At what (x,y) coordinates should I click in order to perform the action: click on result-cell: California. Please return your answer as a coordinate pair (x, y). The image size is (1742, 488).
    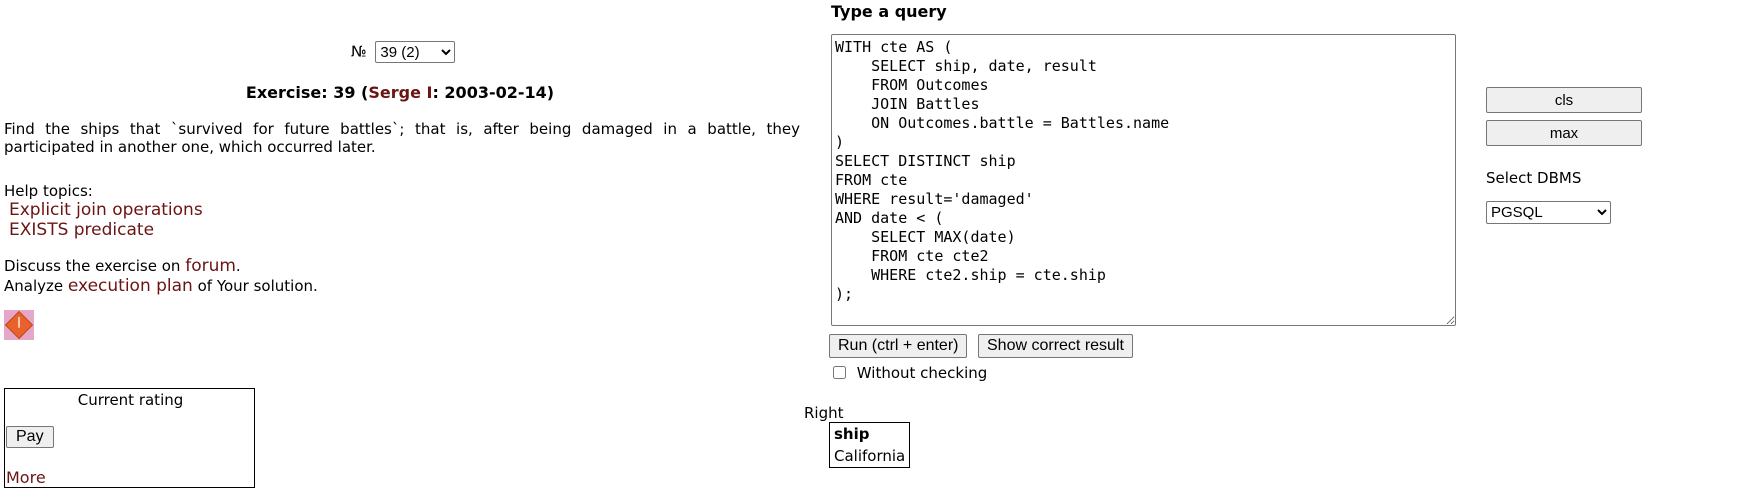
    Looking at the image, I should click on (870, 456).